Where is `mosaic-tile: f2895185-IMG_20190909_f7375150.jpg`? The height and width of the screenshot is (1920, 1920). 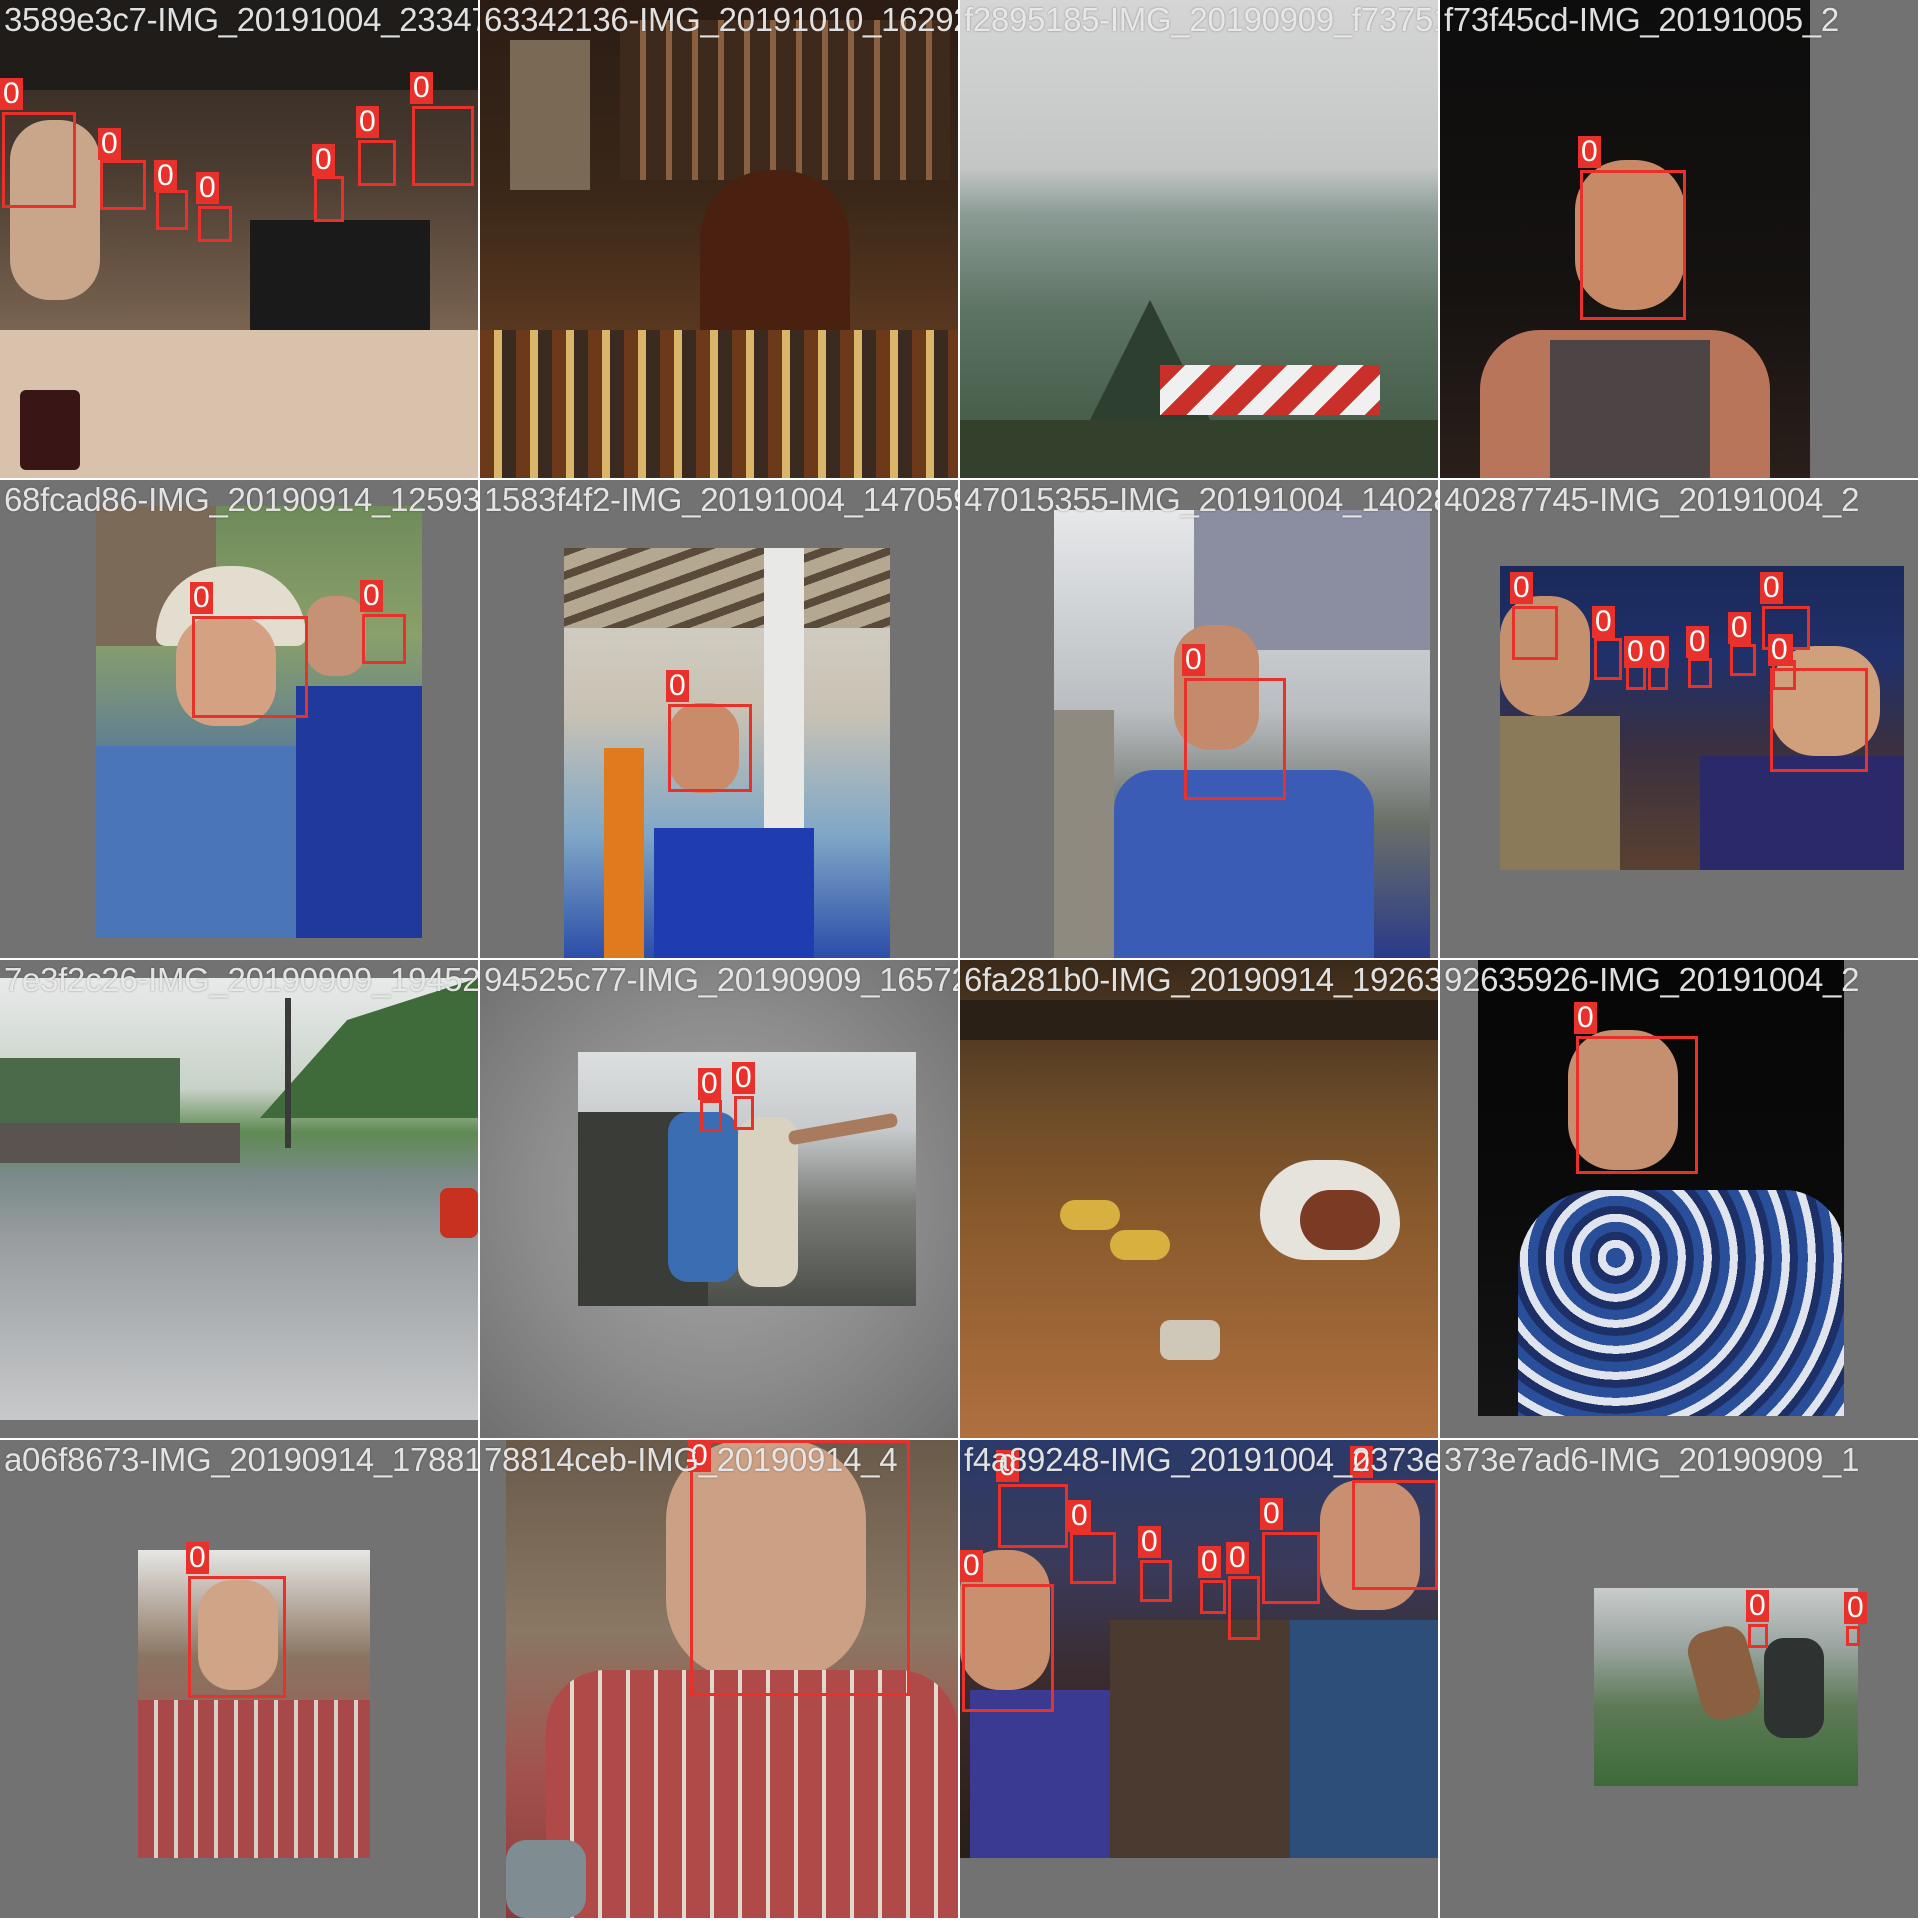
mosaic-tile: f2895185-IMG_20190909_f7375150.jpg is located at coordinates (1199, 239).